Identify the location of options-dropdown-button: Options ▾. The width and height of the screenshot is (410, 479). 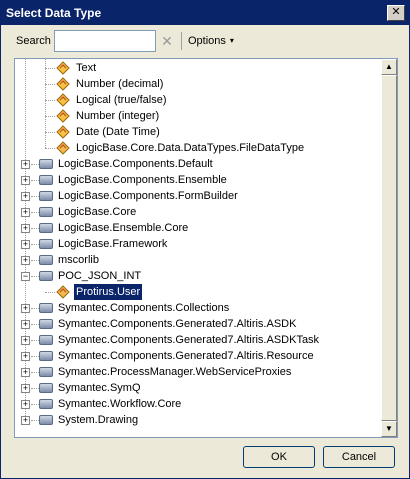
(211, 41).